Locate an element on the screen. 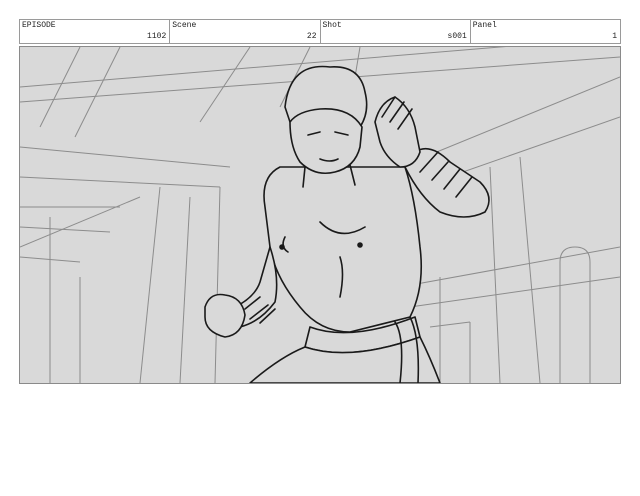 This screenshot has width=640, height=496. episode-value: 1102 is located at coordinates (157, 36).